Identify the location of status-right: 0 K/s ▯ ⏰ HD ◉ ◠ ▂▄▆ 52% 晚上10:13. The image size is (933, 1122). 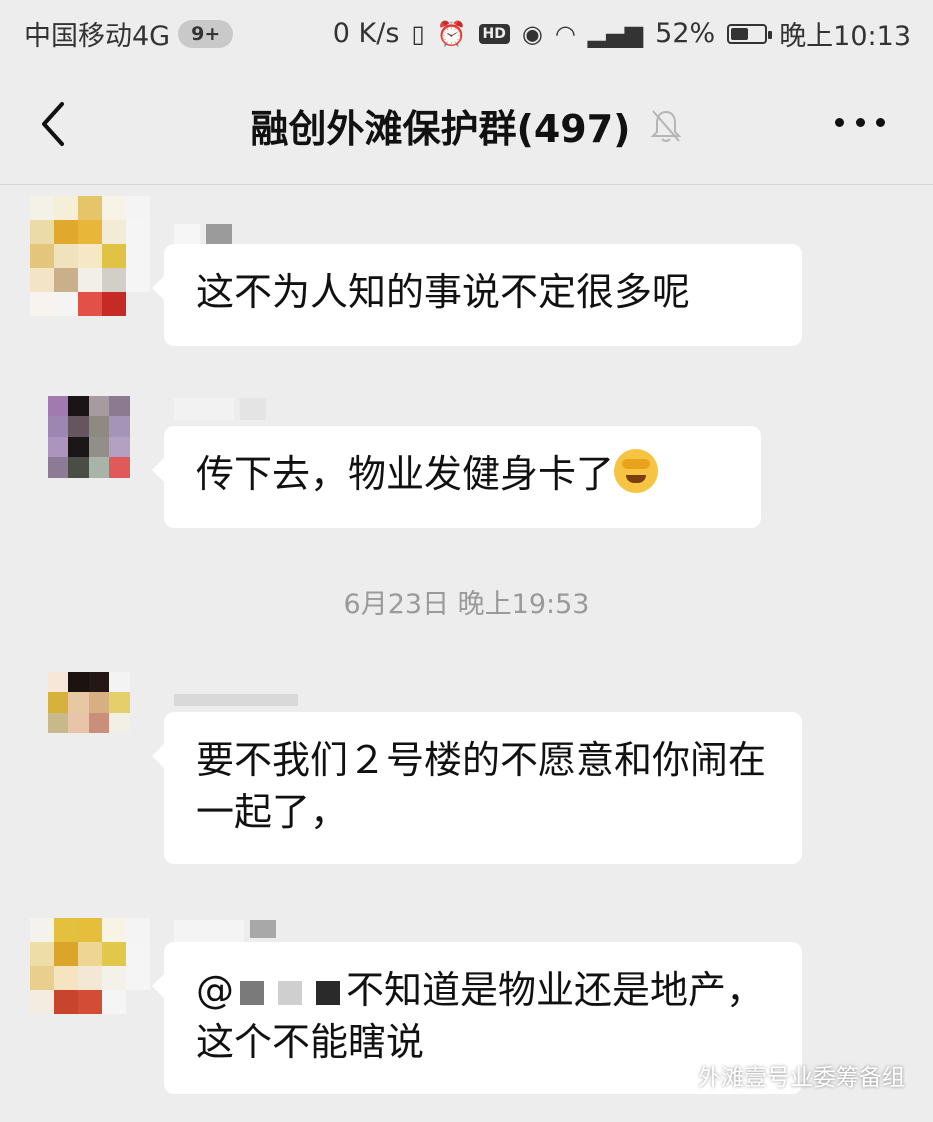
(622, 33).